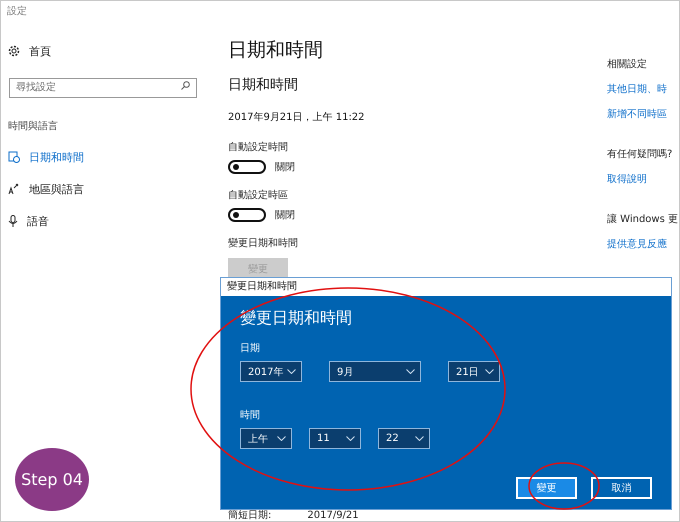 This screenshot has height=522, width=680. I want to click on aside-link: 其他日期、時, so click(643, 89).